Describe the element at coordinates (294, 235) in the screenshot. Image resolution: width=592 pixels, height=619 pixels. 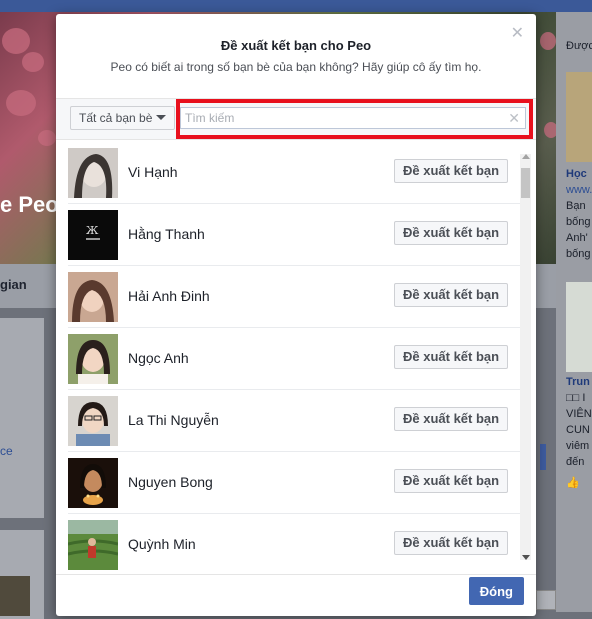
I see `list-item: Ж Hằng Thanh Đề xuất kết bạn` at that location.